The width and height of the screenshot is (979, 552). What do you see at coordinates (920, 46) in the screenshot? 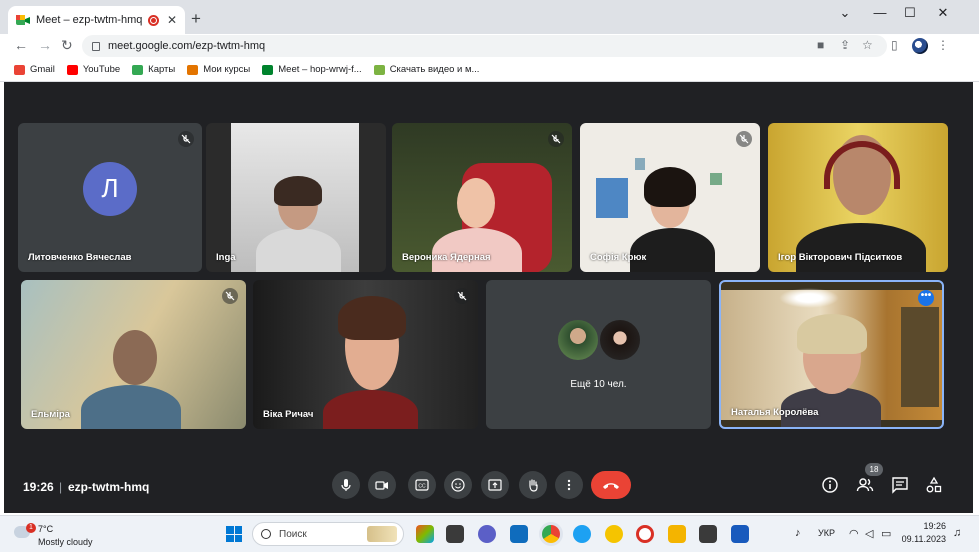
I see `profile-avatar` at bounding box center [920, 46].